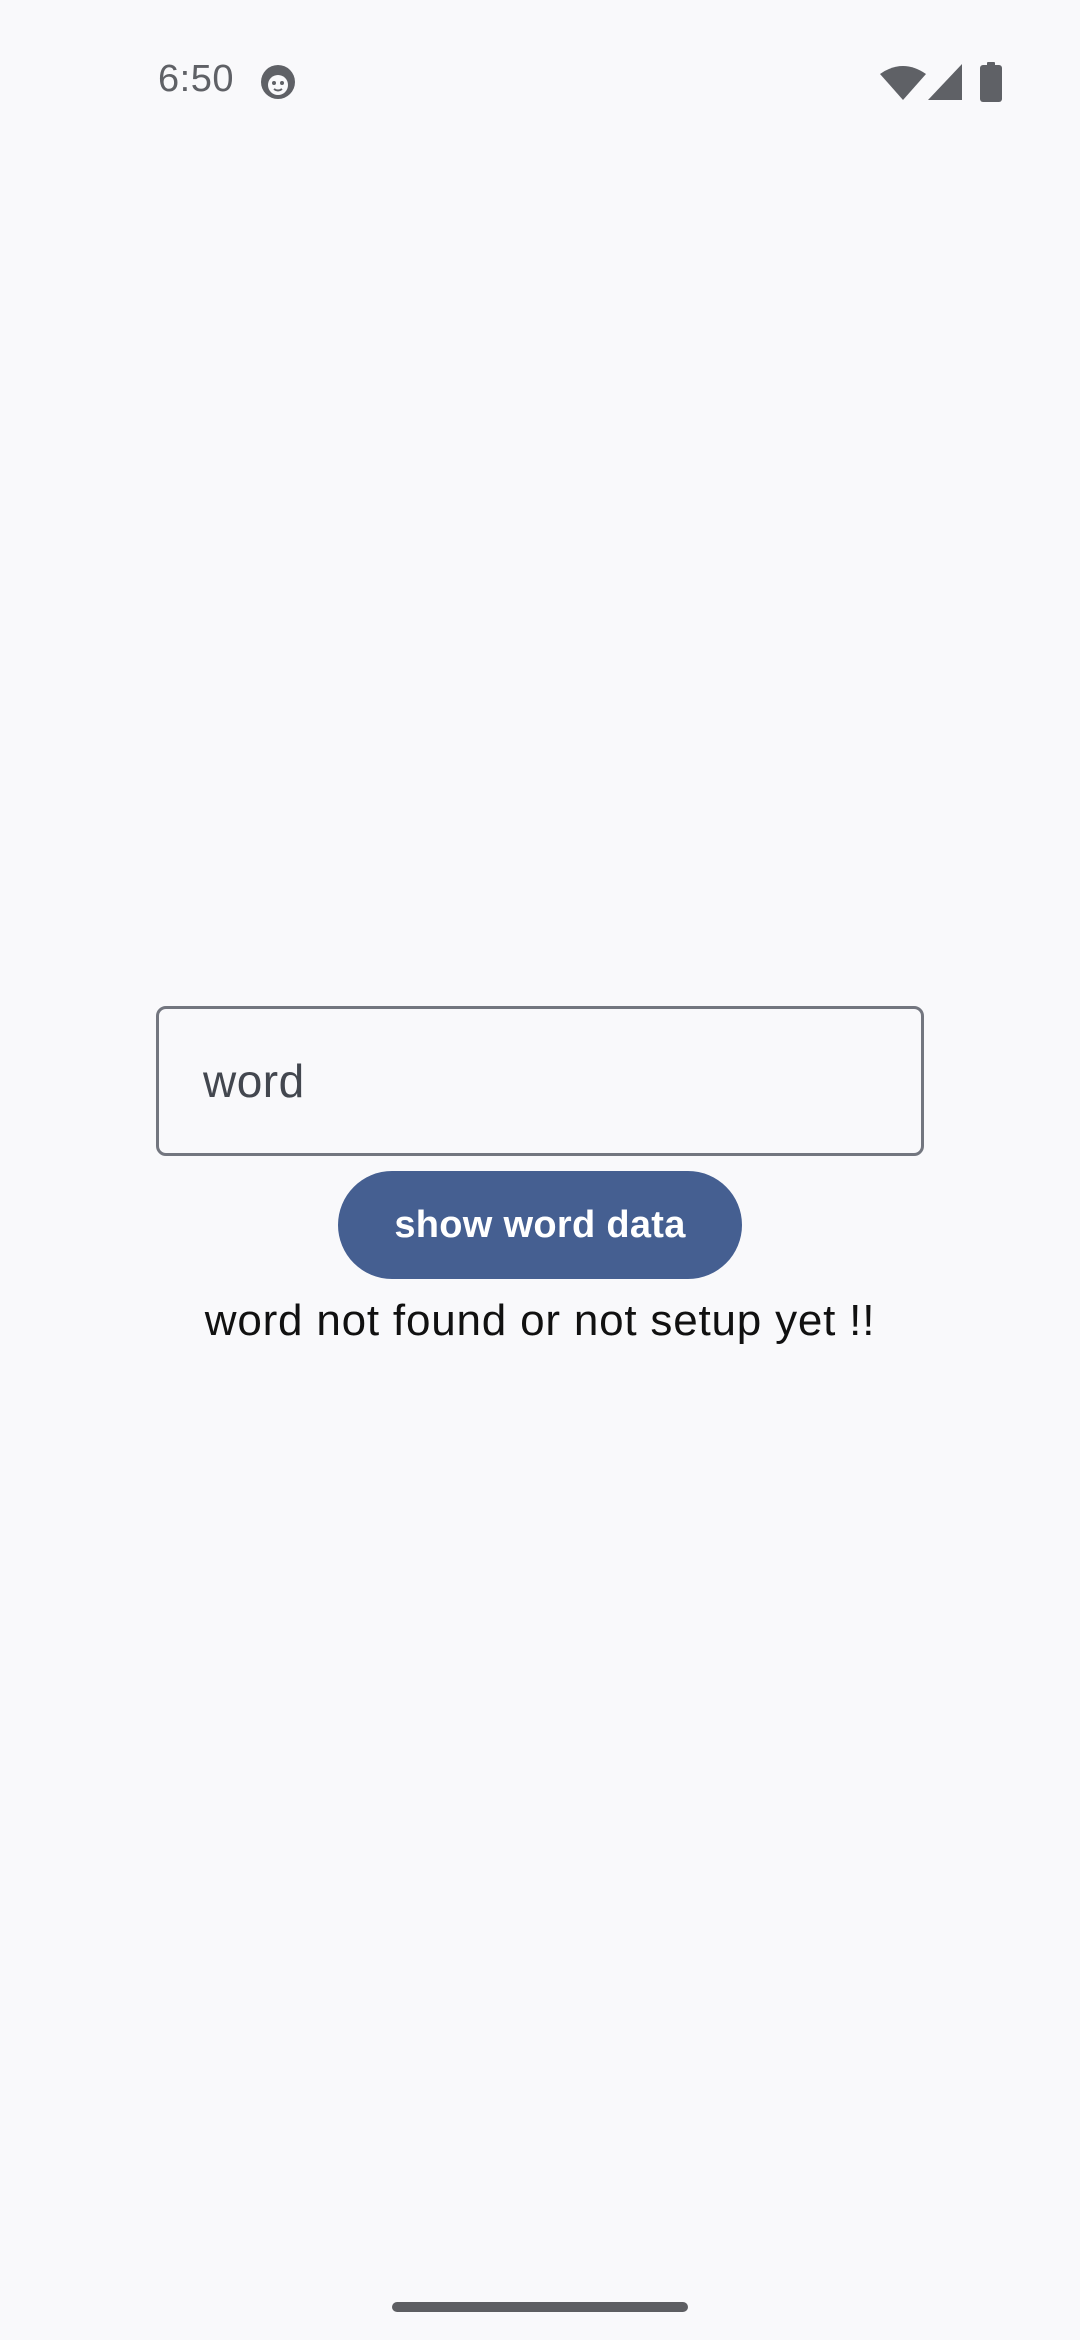 This screenshot has width=1080, height=2340. Describe the element at coordinates (540, 1081) in the screenshot. I see `word-input` at that location.